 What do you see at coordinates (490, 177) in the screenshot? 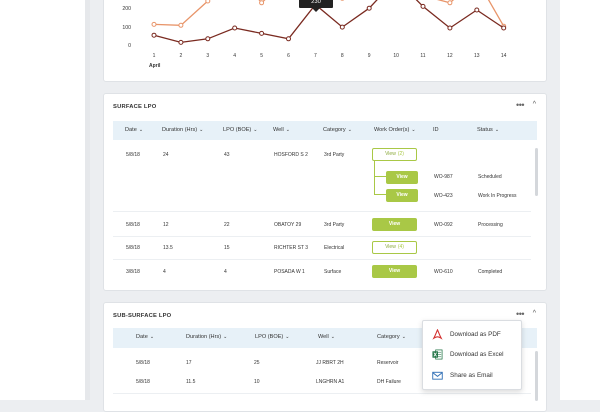
I see `cell-status: Scheduled` at bounding box center [490, 177].